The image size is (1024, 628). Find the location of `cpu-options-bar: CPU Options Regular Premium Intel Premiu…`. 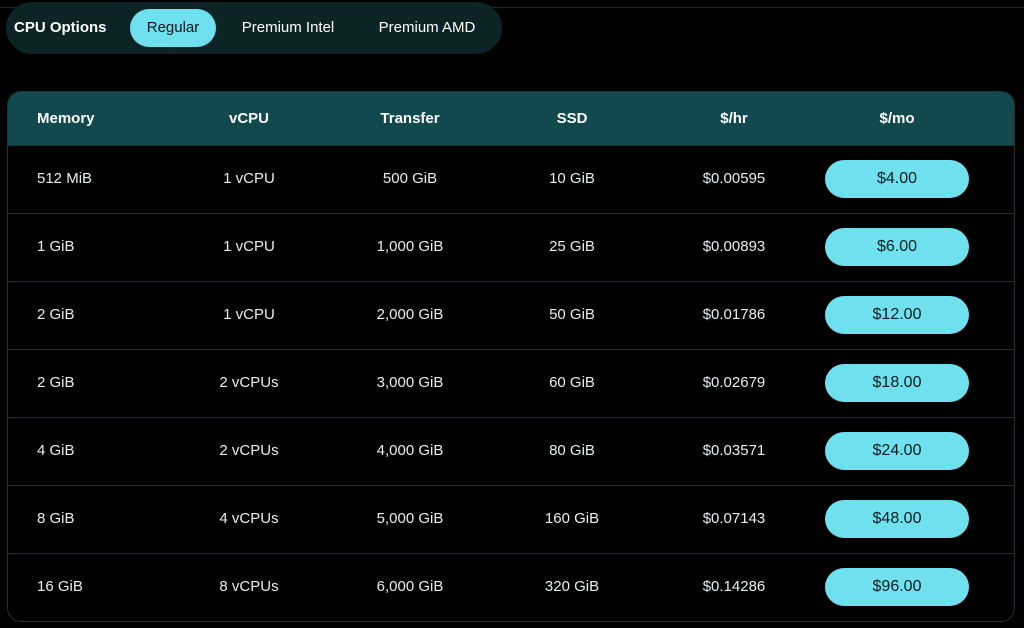

cpu-options-bar: CPU Options Regular Premium Intel Premiu… is located at coordinates (254, 28).